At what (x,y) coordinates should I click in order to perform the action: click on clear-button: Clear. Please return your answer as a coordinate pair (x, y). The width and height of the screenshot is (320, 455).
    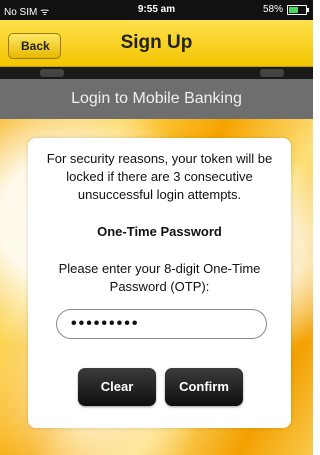
    Looking at the image, I should click on (117, 387).